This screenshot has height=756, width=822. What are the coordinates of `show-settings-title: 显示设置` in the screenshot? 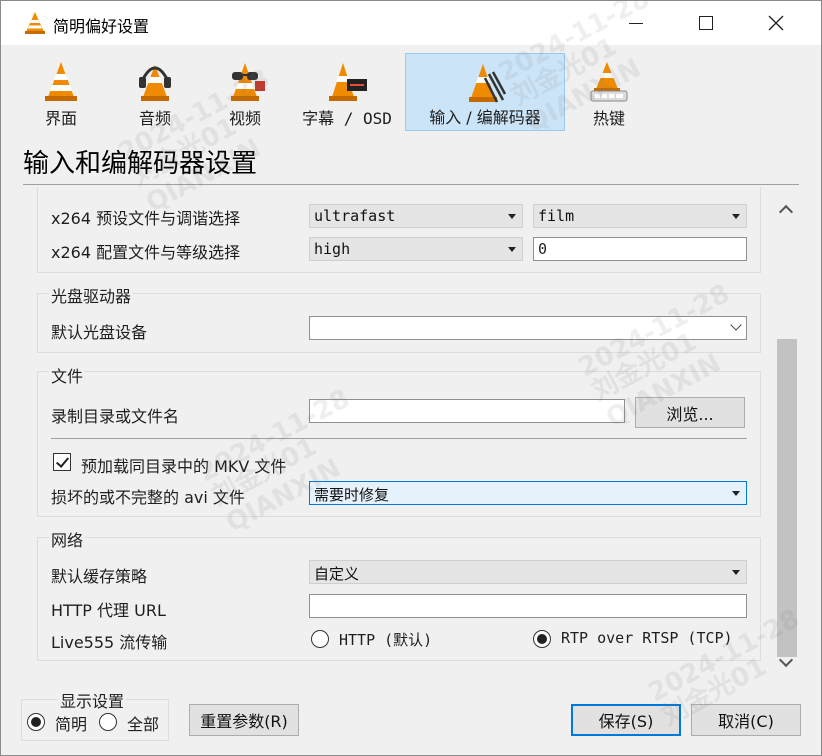 It's located at (92, 700).